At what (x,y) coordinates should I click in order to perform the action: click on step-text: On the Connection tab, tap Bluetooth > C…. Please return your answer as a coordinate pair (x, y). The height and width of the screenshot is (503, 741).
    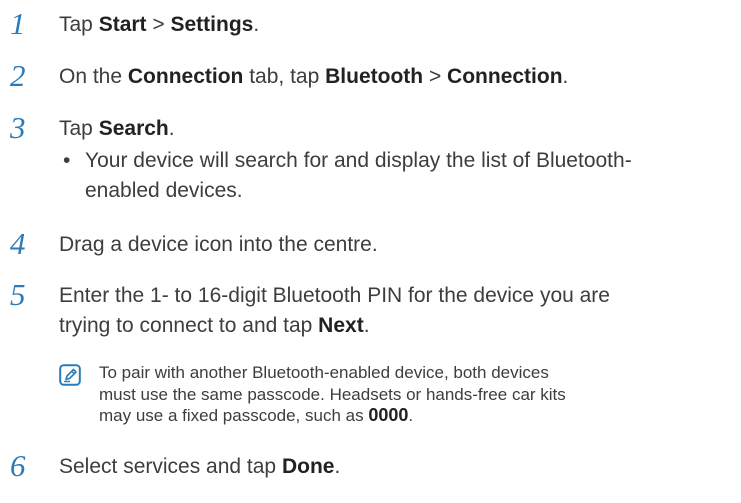
    Looking at the image, I should click on (400, 77).